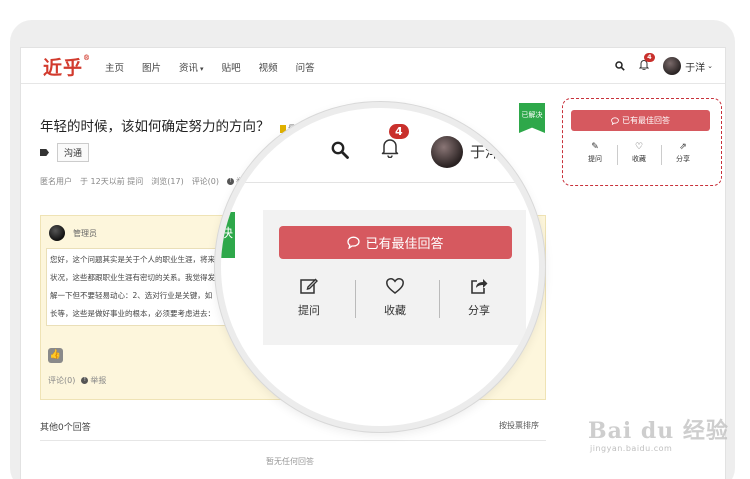 The height and width of the screenshot is (479, 750). Describe the element at coordinates (61, 380) in the screenshot. I see `answer-comments: 评论(0)` at that location.